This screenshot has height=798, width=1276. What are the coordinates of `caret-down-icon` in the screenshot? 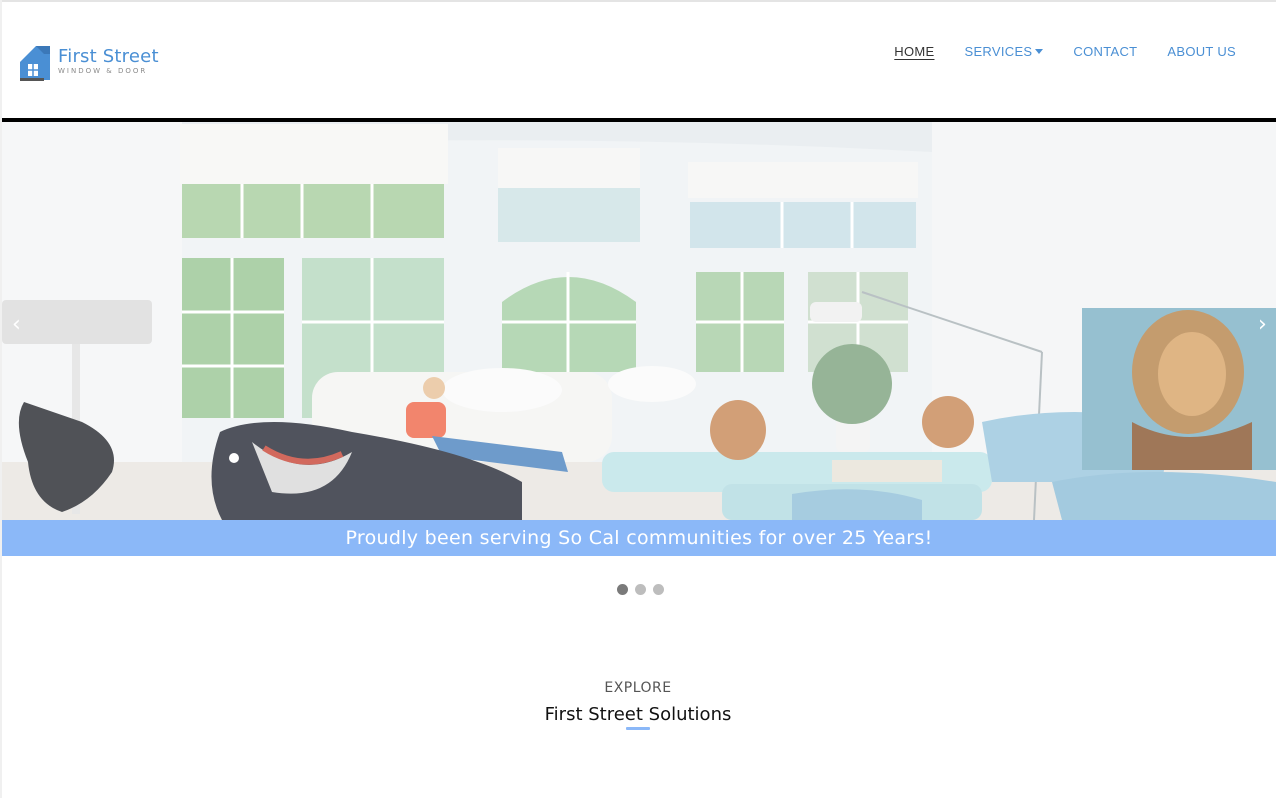 It's located at (1039, 51).